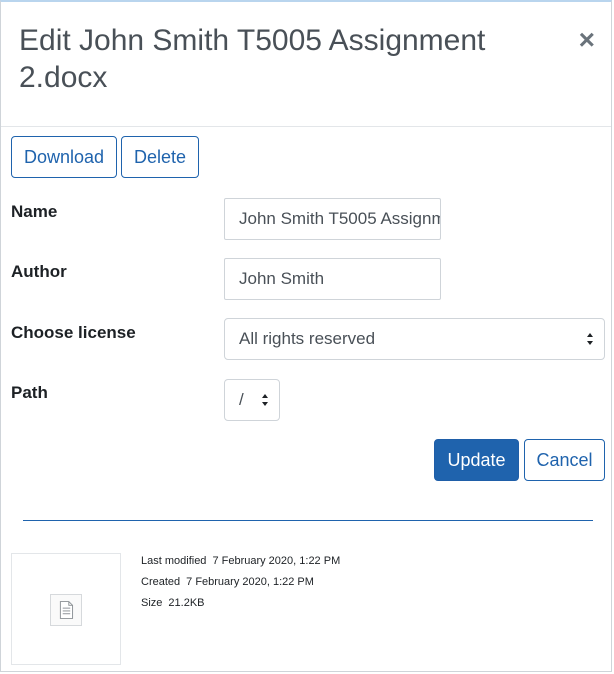 Image resolution: width=614 pixels, height=674 pixels. I want to click on created-label: Created, so click(161, 582).